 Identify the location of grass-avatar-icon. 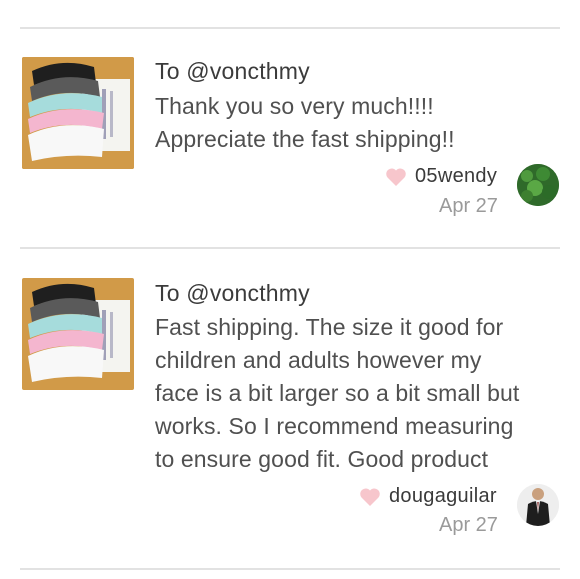
(538, 185).